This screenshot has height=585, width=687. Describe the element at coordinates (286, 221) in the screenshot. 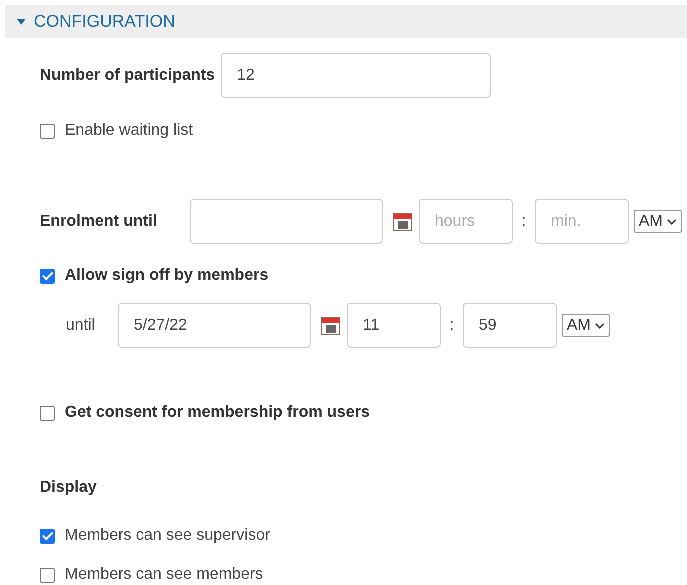

I see `date-field` at that location.